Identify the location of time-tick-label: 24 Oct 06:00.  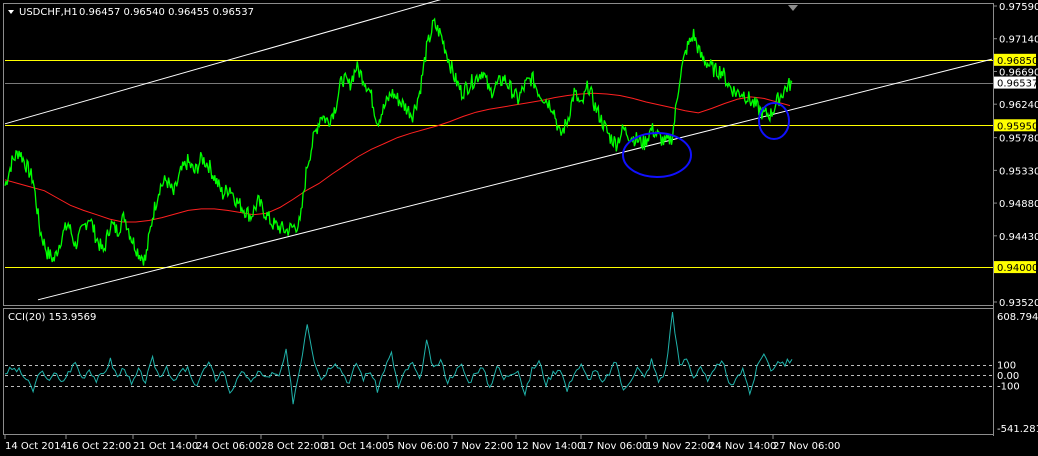
(228, 446).